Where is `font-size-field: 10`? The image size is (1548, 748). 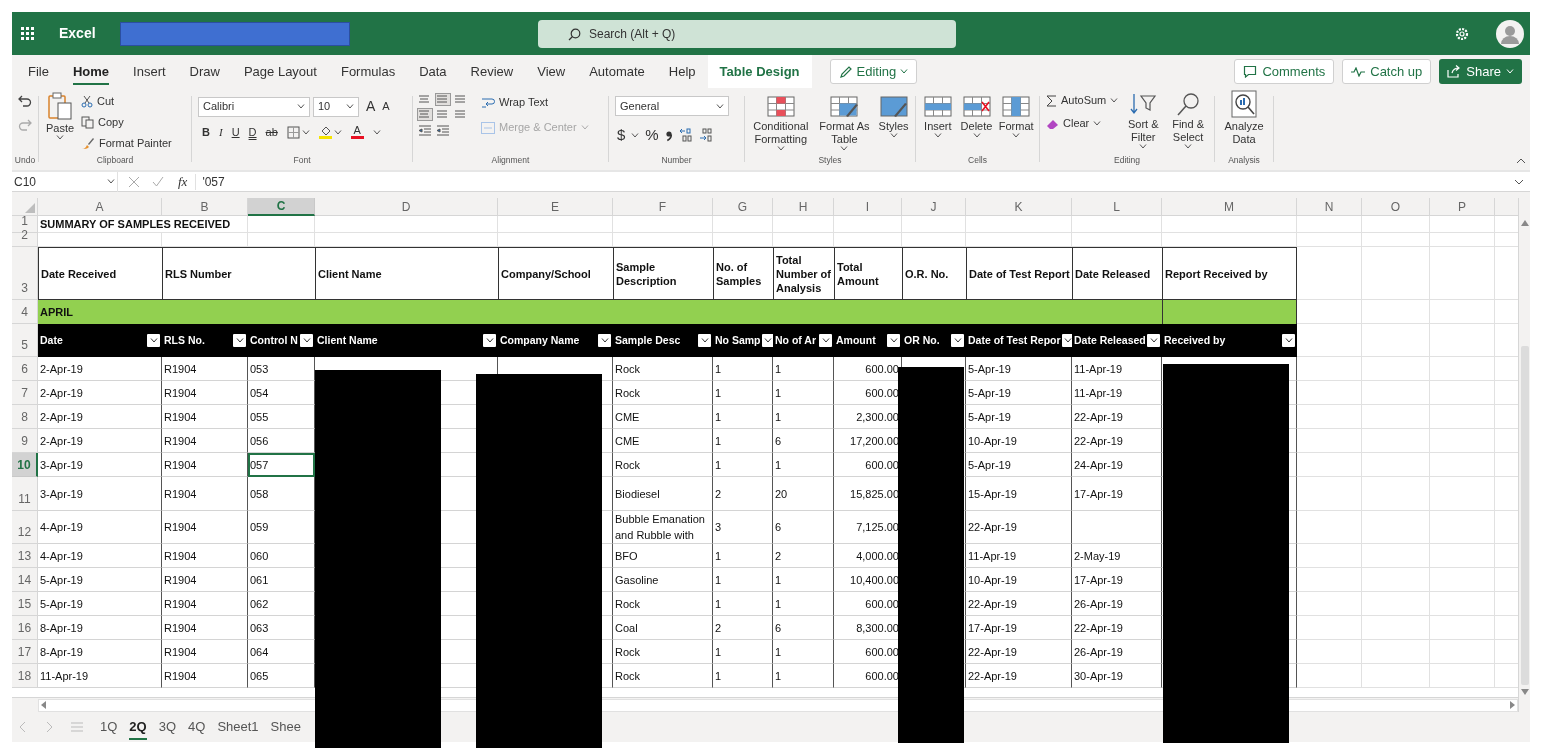
font-size-field: 10 is located at coordinates (336, 106).